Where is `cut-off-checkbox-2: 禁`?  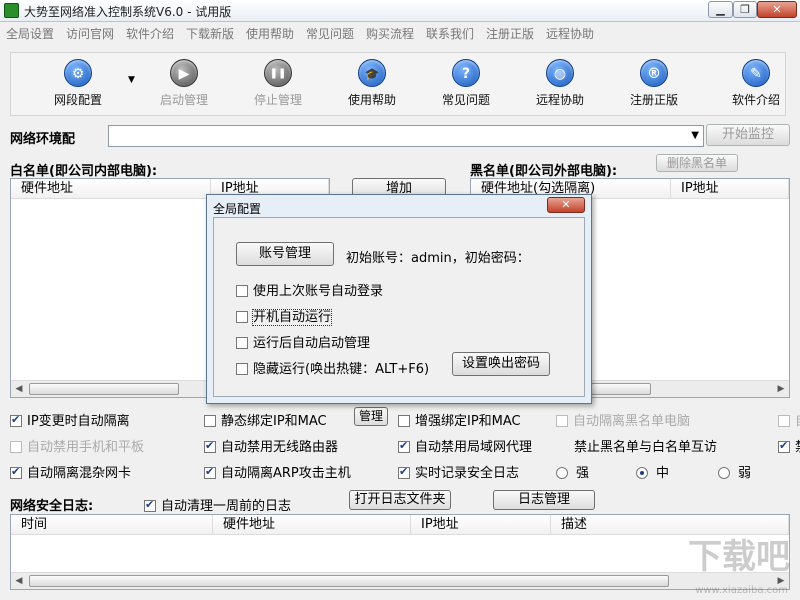 cut-off-checkbox-2: 禁 is located at coordinates (789, 445).